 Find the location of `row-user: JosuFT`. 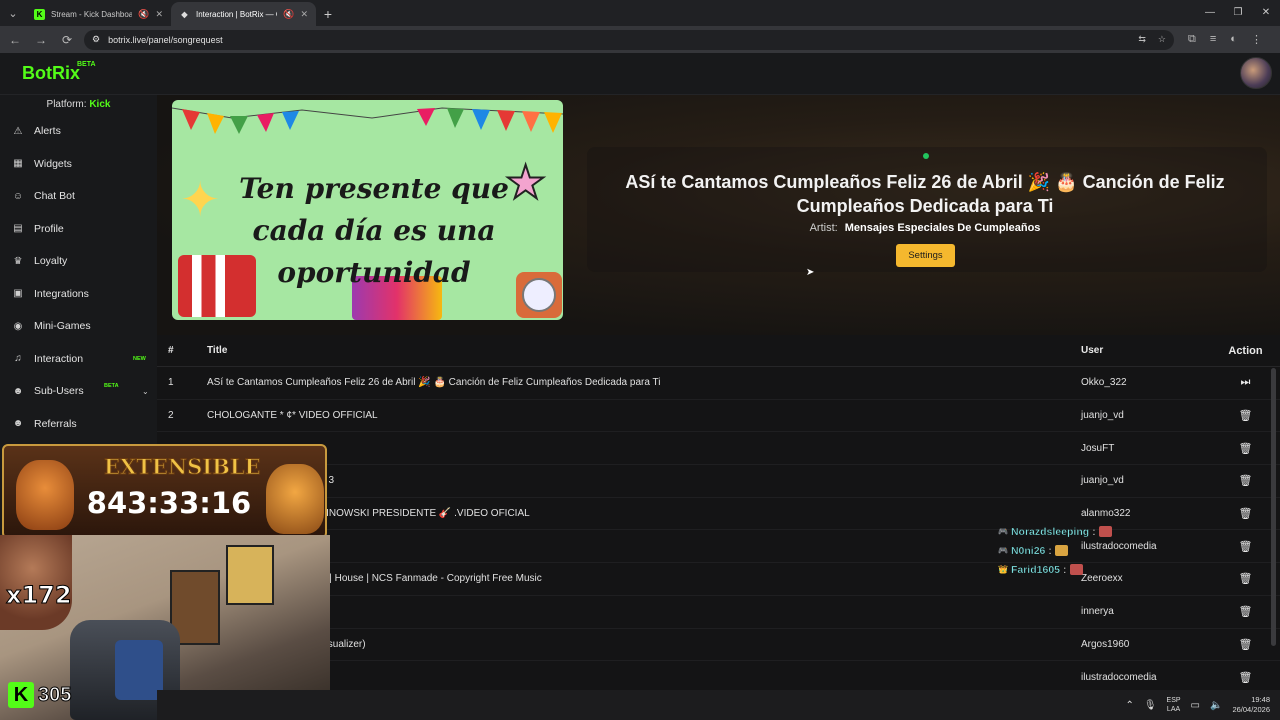

row-user: JosuFT is located at coordinates (1098, 448).